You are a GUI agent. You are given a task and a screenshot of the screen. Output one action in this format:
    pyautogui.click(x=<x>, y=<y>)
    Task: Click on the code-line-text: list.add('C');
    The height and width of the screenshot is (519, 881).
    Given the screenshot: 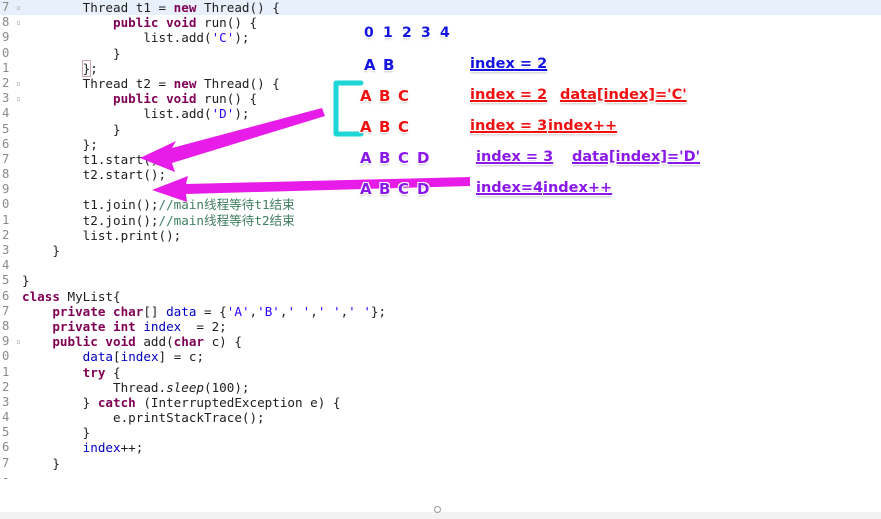 What is the action you would take?
    pyautogui.click(x=196, y=38)
    